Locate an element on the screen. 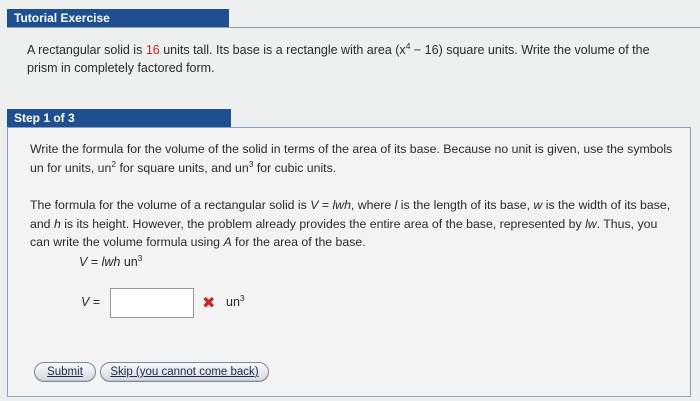 The width and height of the screenshot is (700, 401). expl-w: w is located at coordinates (538, 205).